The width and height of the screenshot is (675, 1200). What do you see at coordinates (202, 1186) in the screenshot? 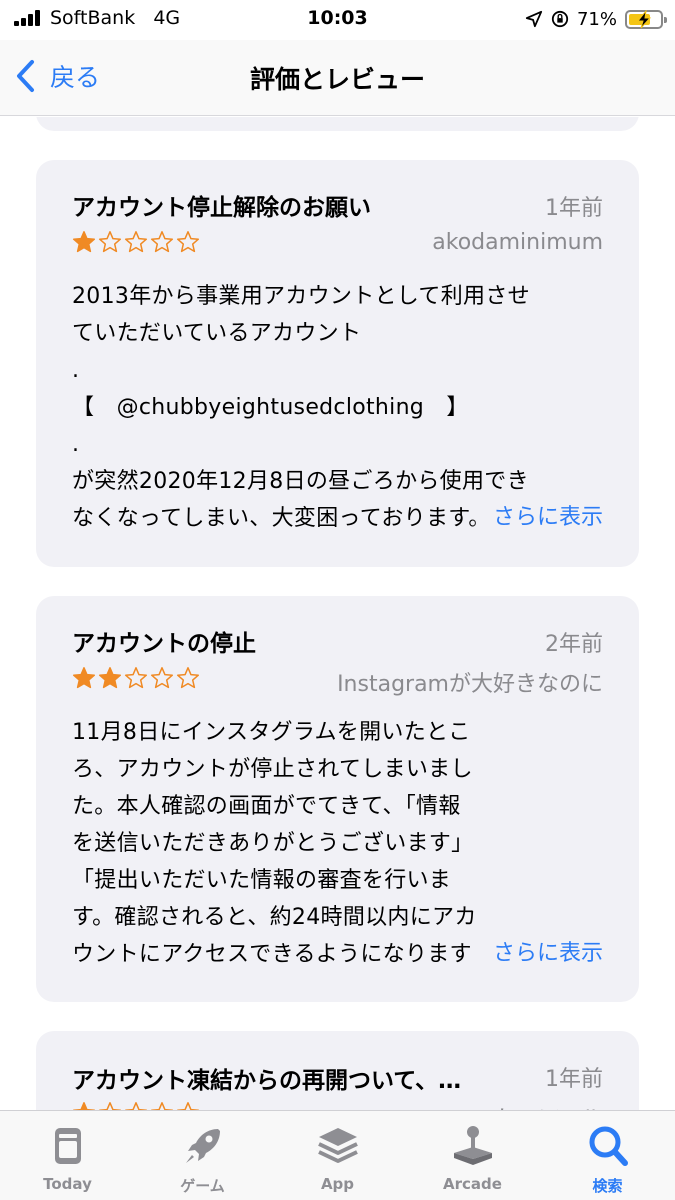
I see `tab-label: ゲーム` at bounding box center [202, 1186].